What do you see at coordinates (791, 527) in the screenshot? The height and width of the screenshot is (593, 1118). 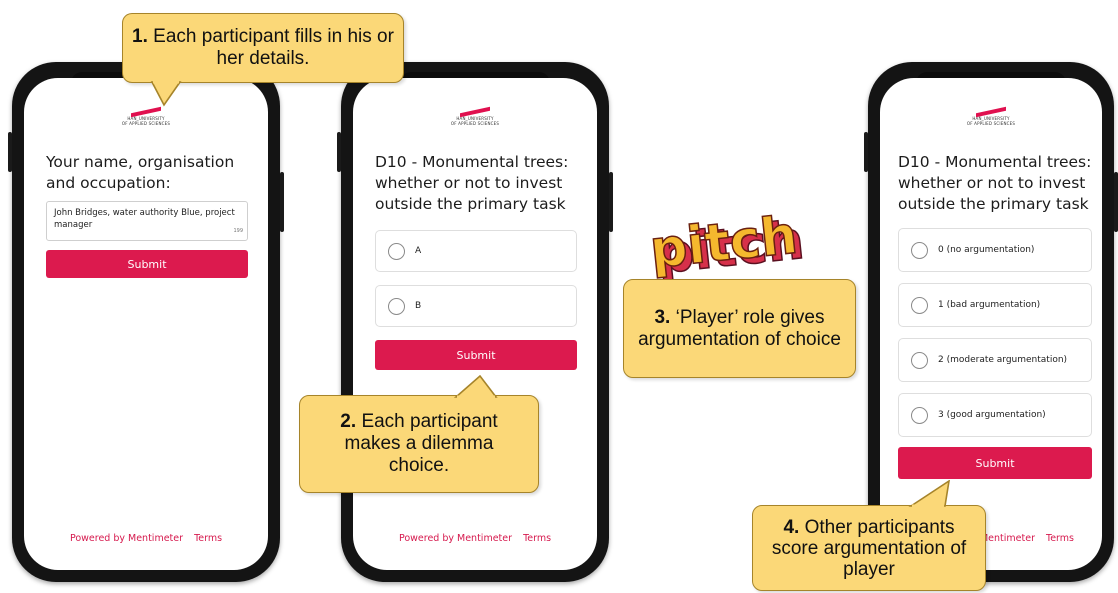 I see `callout-number: 4.` at bounding box center [791, 527].